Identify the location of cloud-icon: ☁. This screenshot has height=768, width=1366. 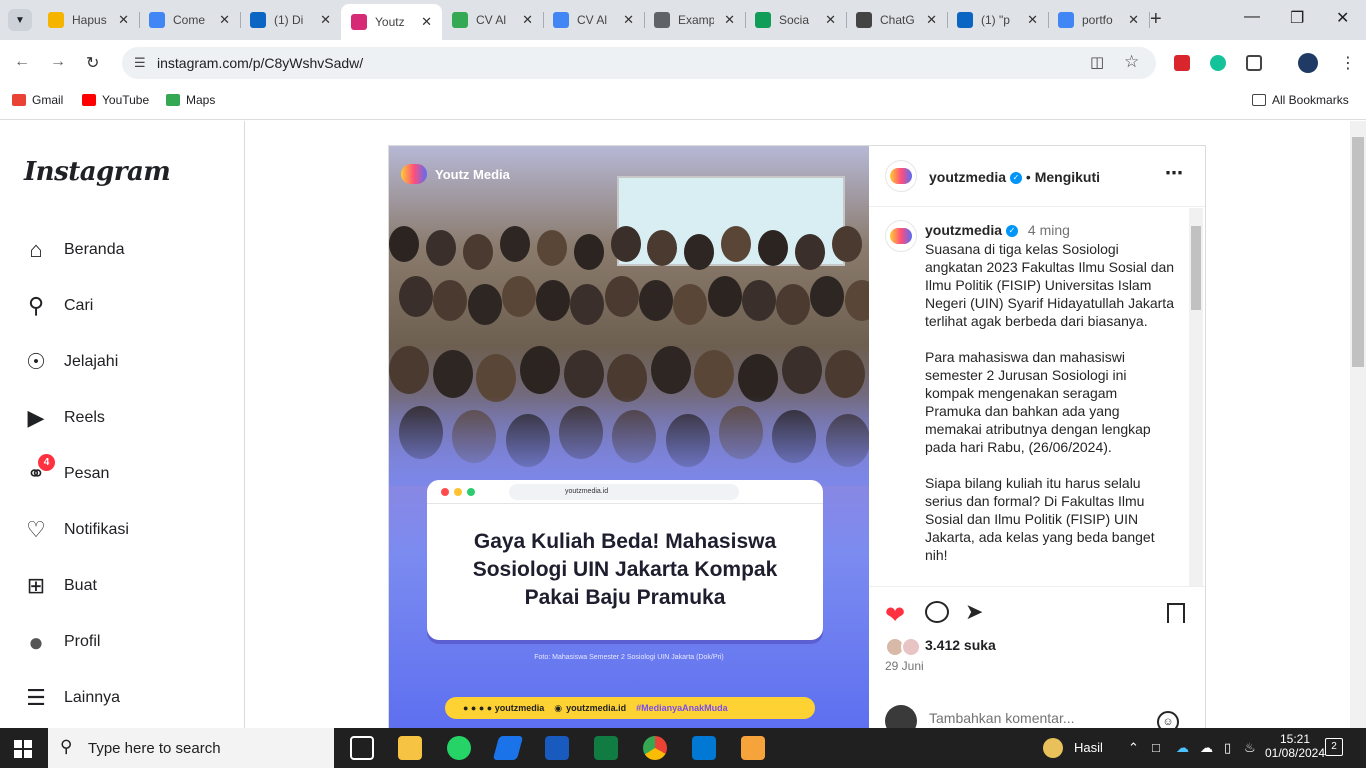
(1206, 748).